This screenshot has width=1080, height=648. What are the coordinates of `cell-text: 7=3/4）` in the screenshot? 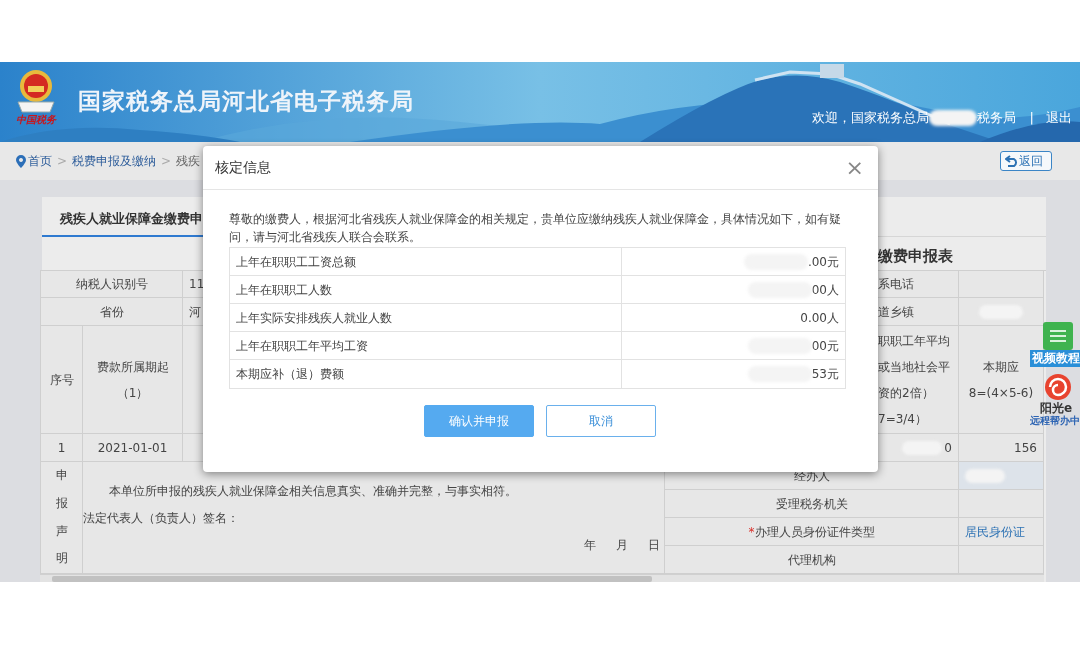 It's located at (902, 419).